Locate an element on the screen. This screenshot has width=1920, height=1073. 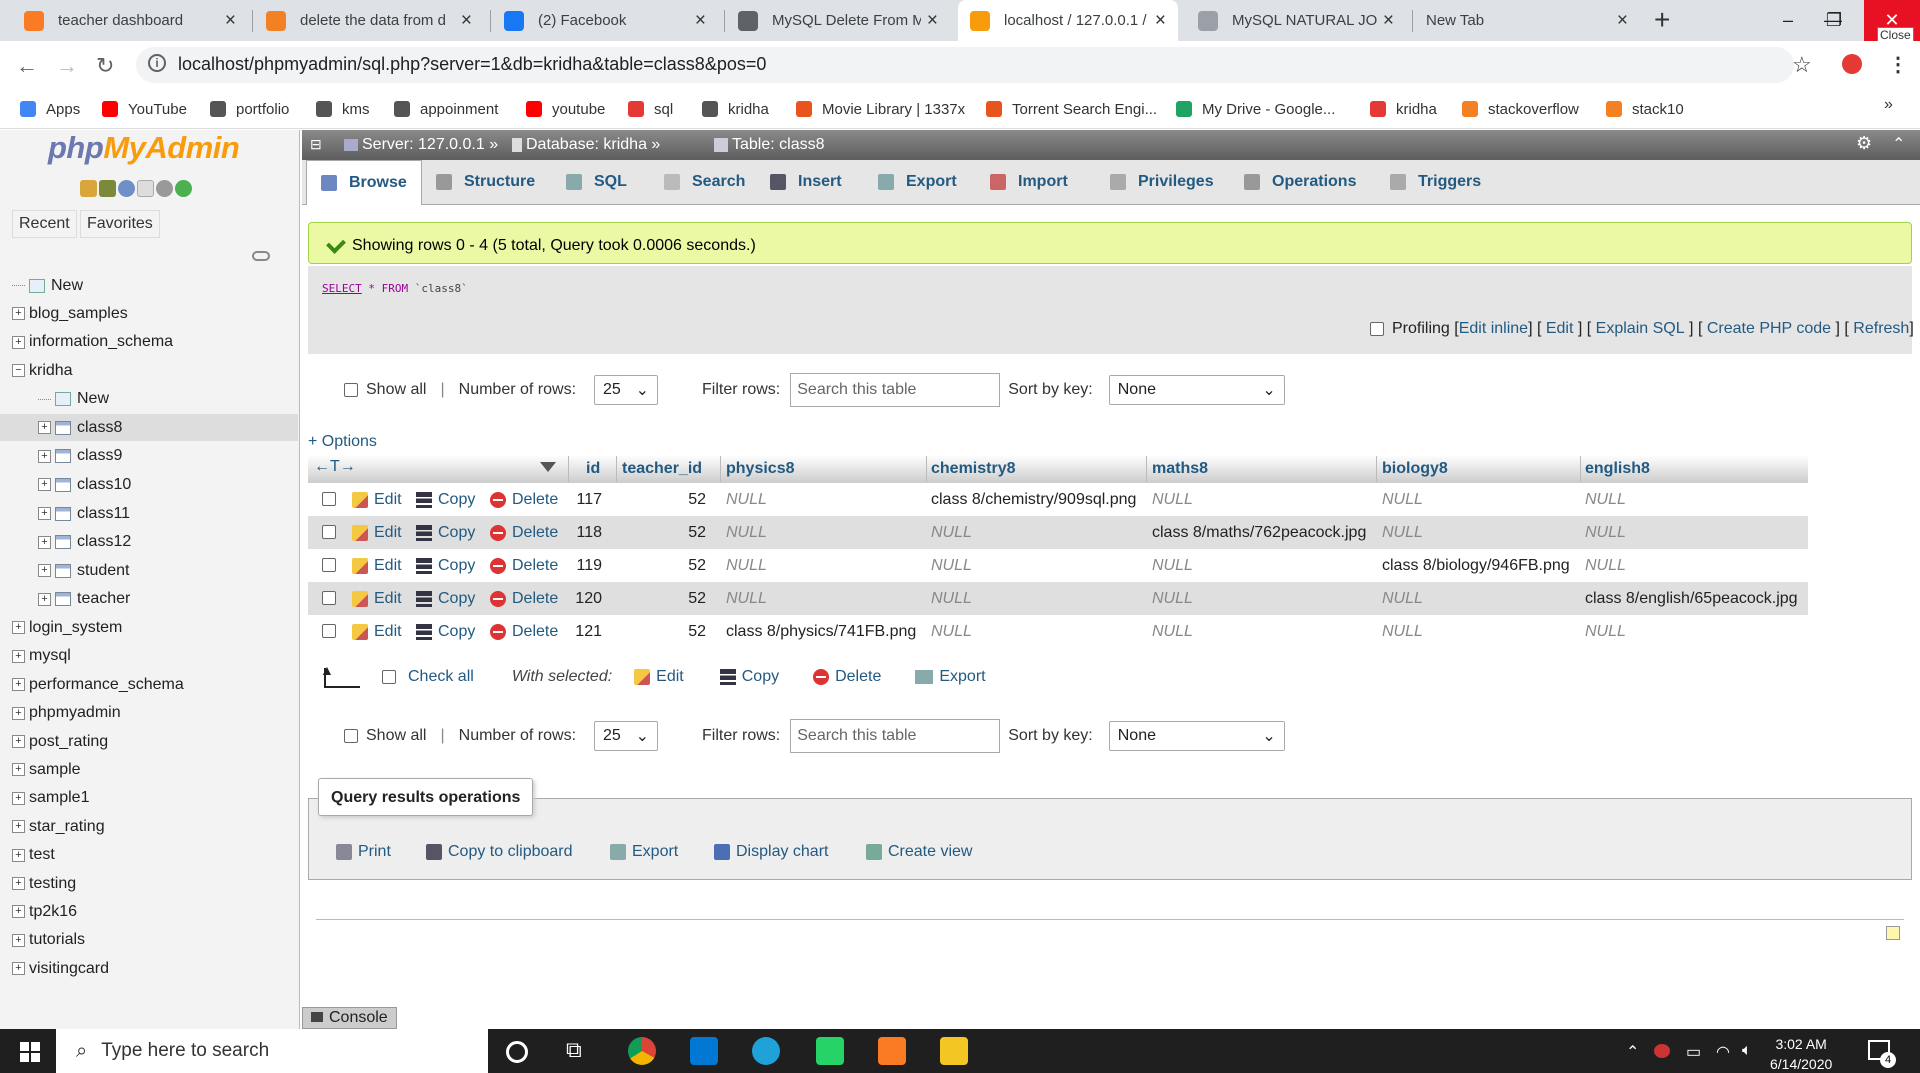
tree-item-class10: + class10 is located at coordinates (149, 484).